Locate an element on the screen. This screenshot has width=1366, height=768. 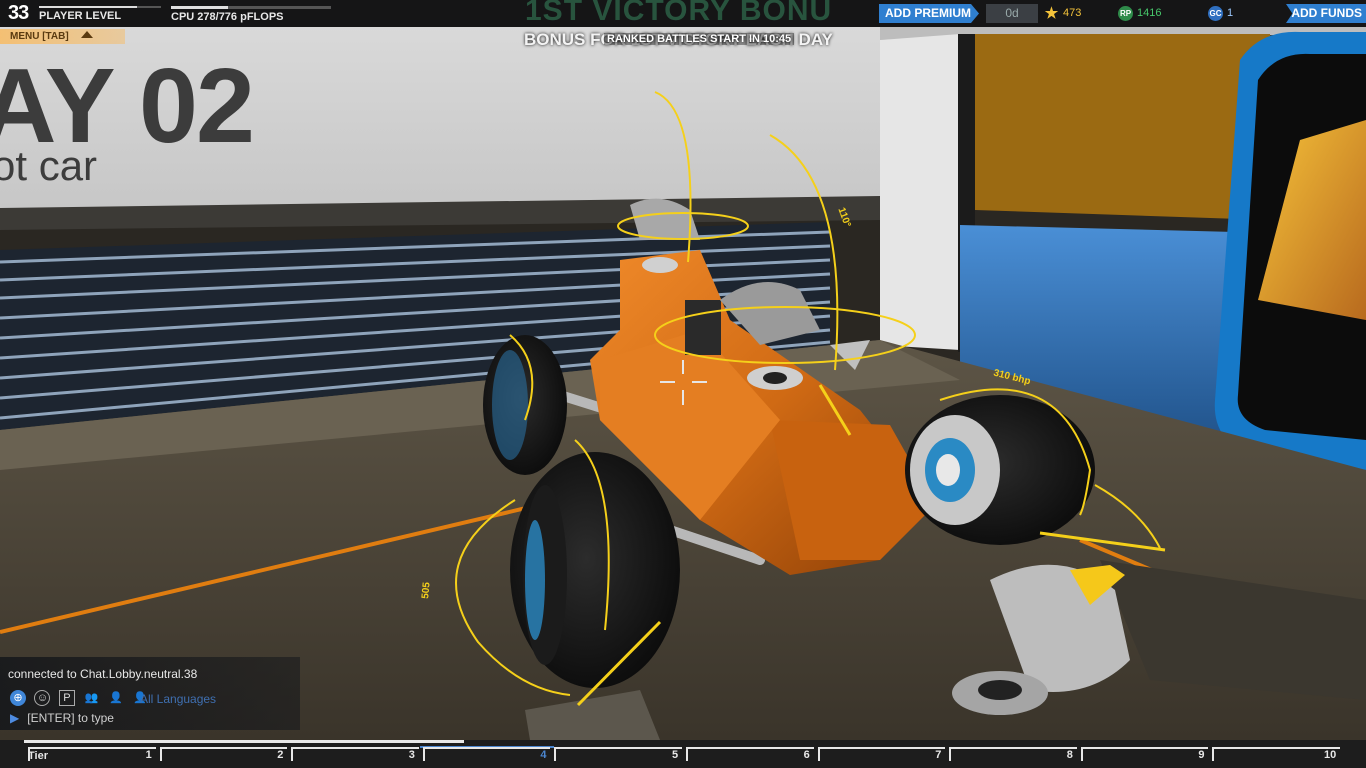
robits-value: 1416 is located at coordinates (1149, 13).